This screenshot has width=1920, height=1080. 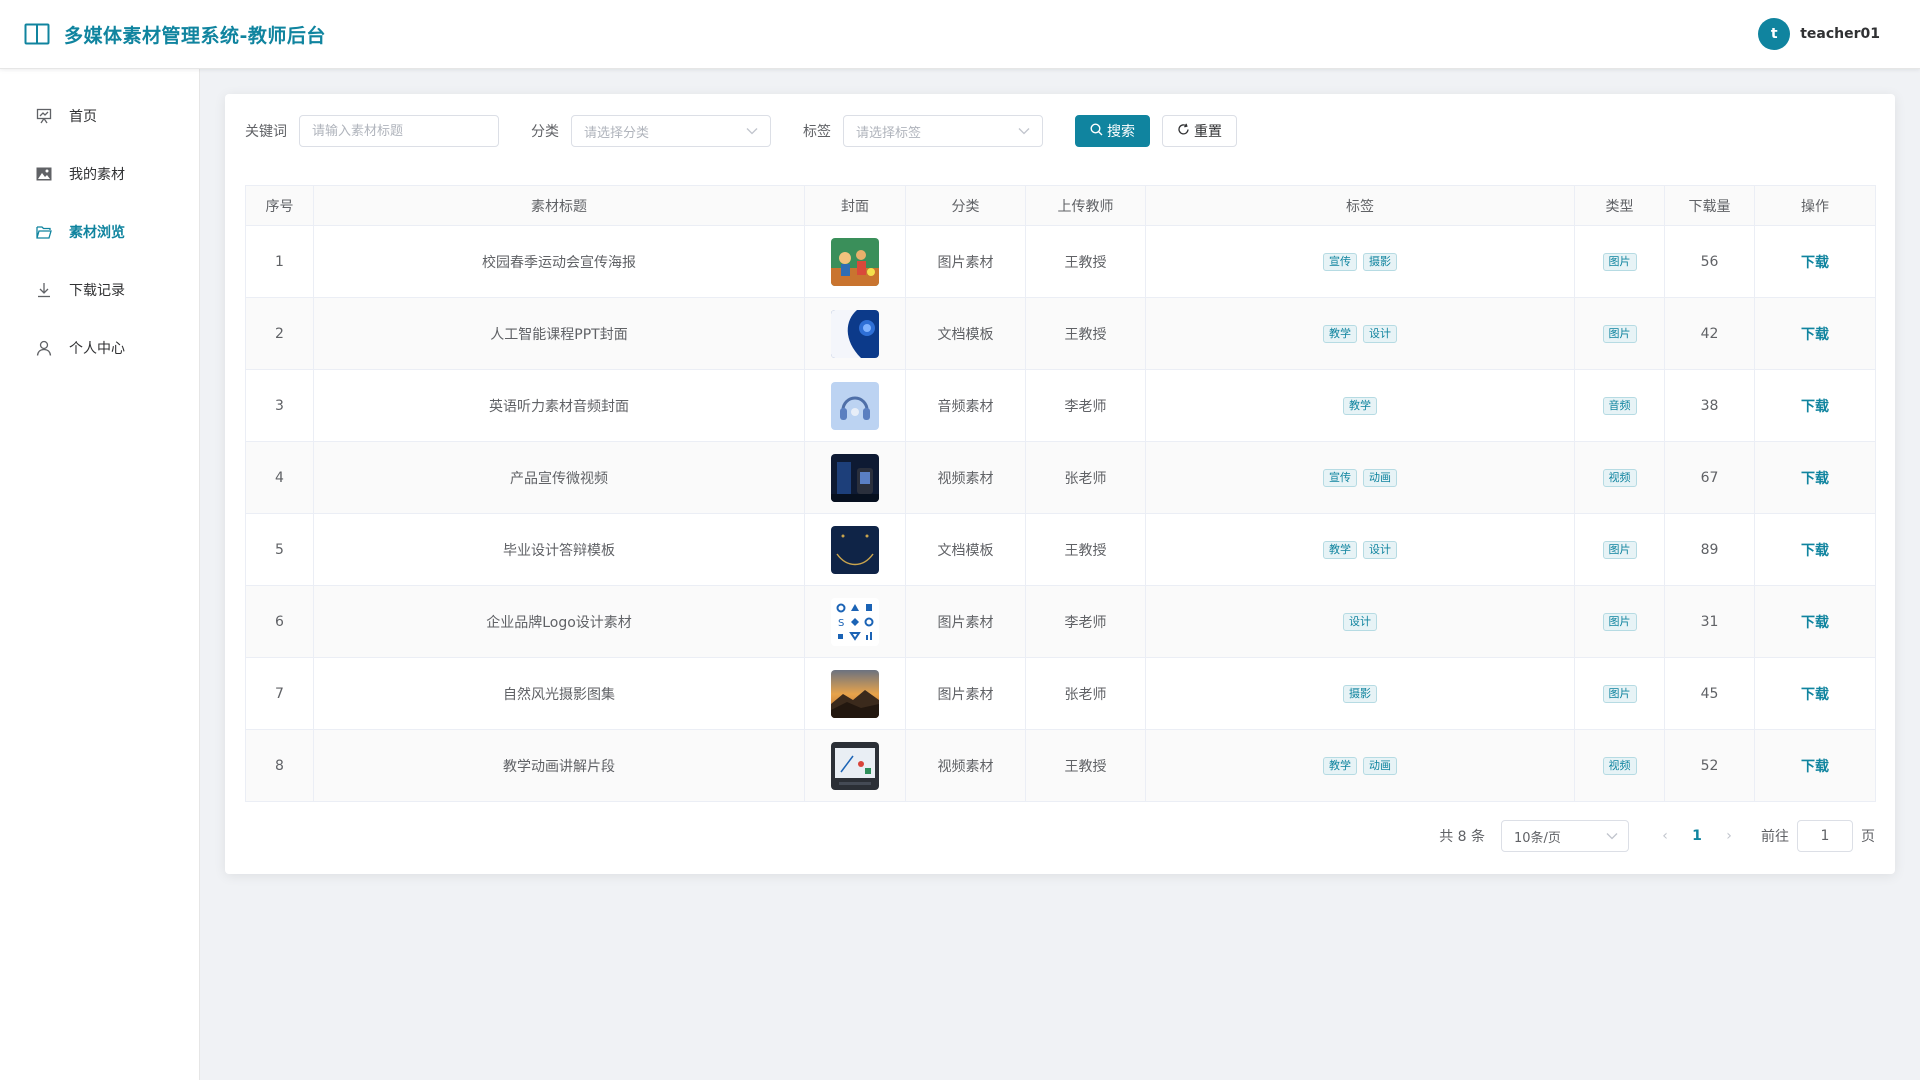 I want to click on table-row: 6 企业品牌Logo设计素材 S 图片素材 李老师 设计 图片 31 下载, so click(x=1060, y=621).